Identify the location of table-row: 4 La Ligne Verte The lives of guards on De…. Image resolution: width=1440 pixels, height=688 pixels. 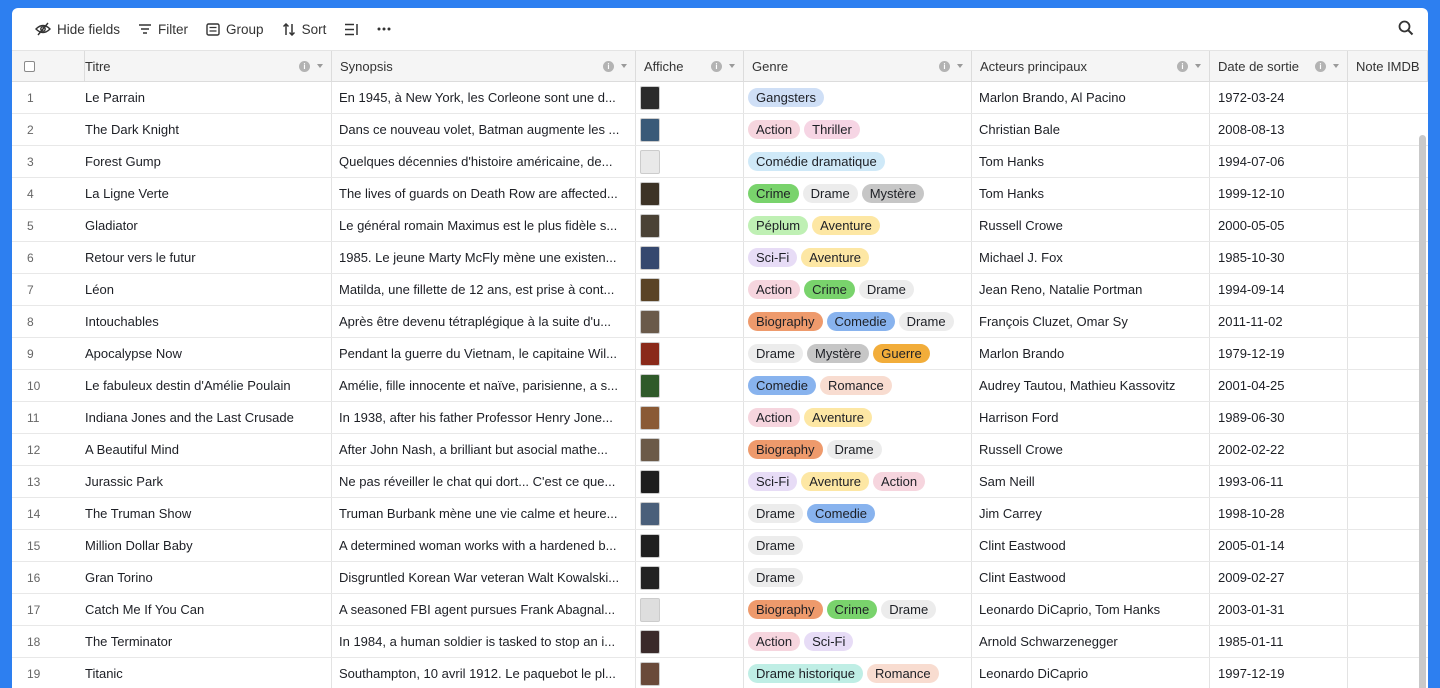
(720, 194).